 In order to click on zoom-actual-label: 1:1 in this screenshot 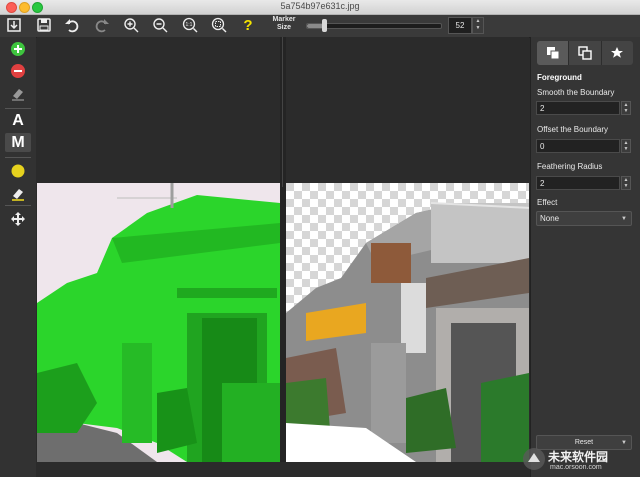, I will do `click(189, 25)`.